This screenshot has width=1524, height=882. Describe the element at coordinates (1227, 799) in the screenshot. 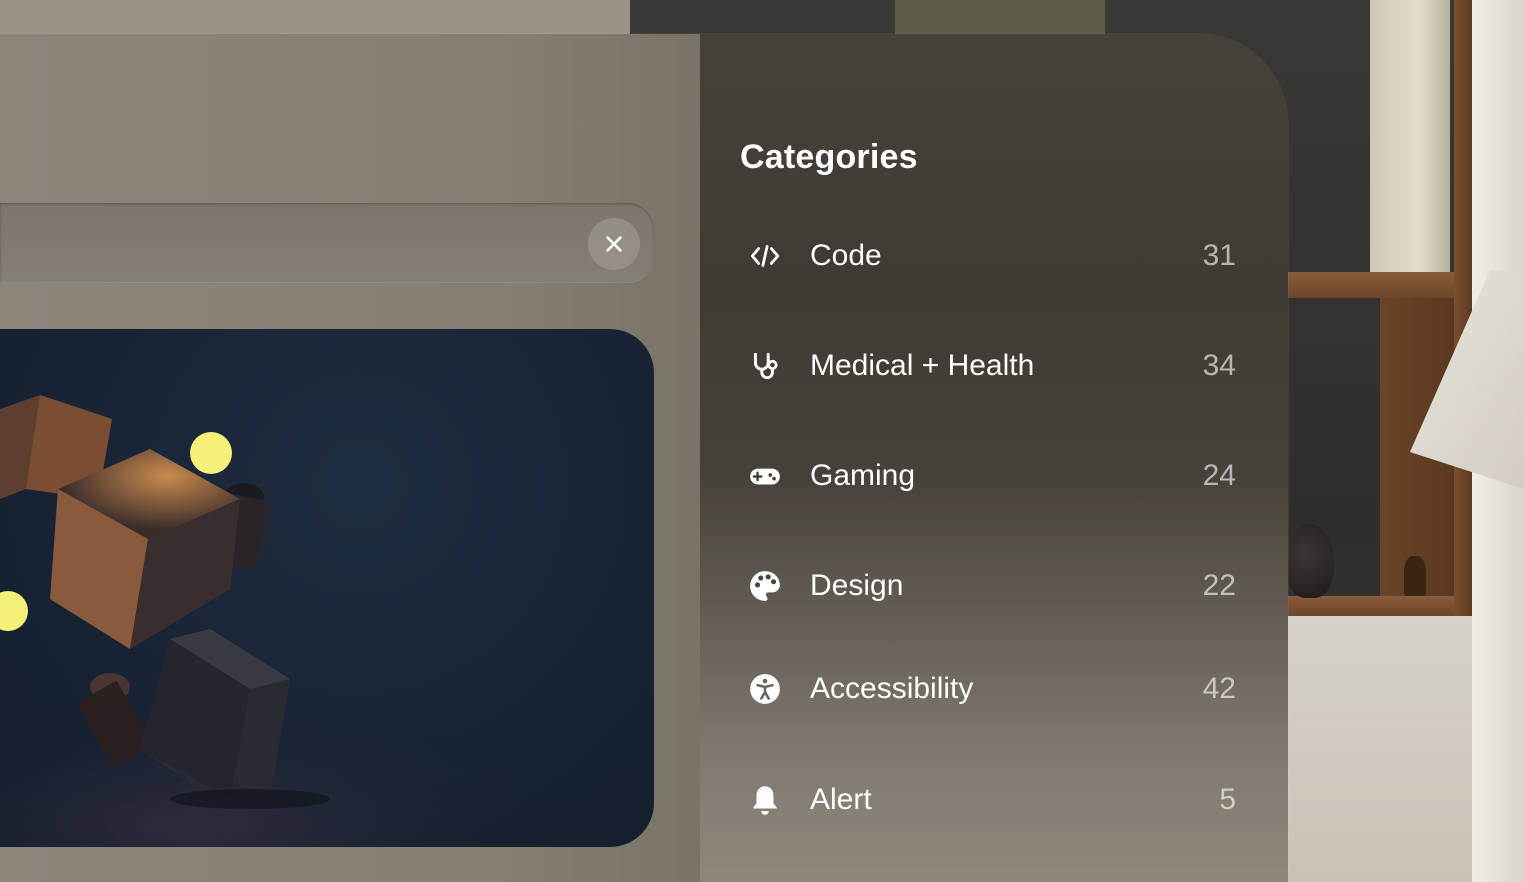

I see `category-count: 5` at that location.